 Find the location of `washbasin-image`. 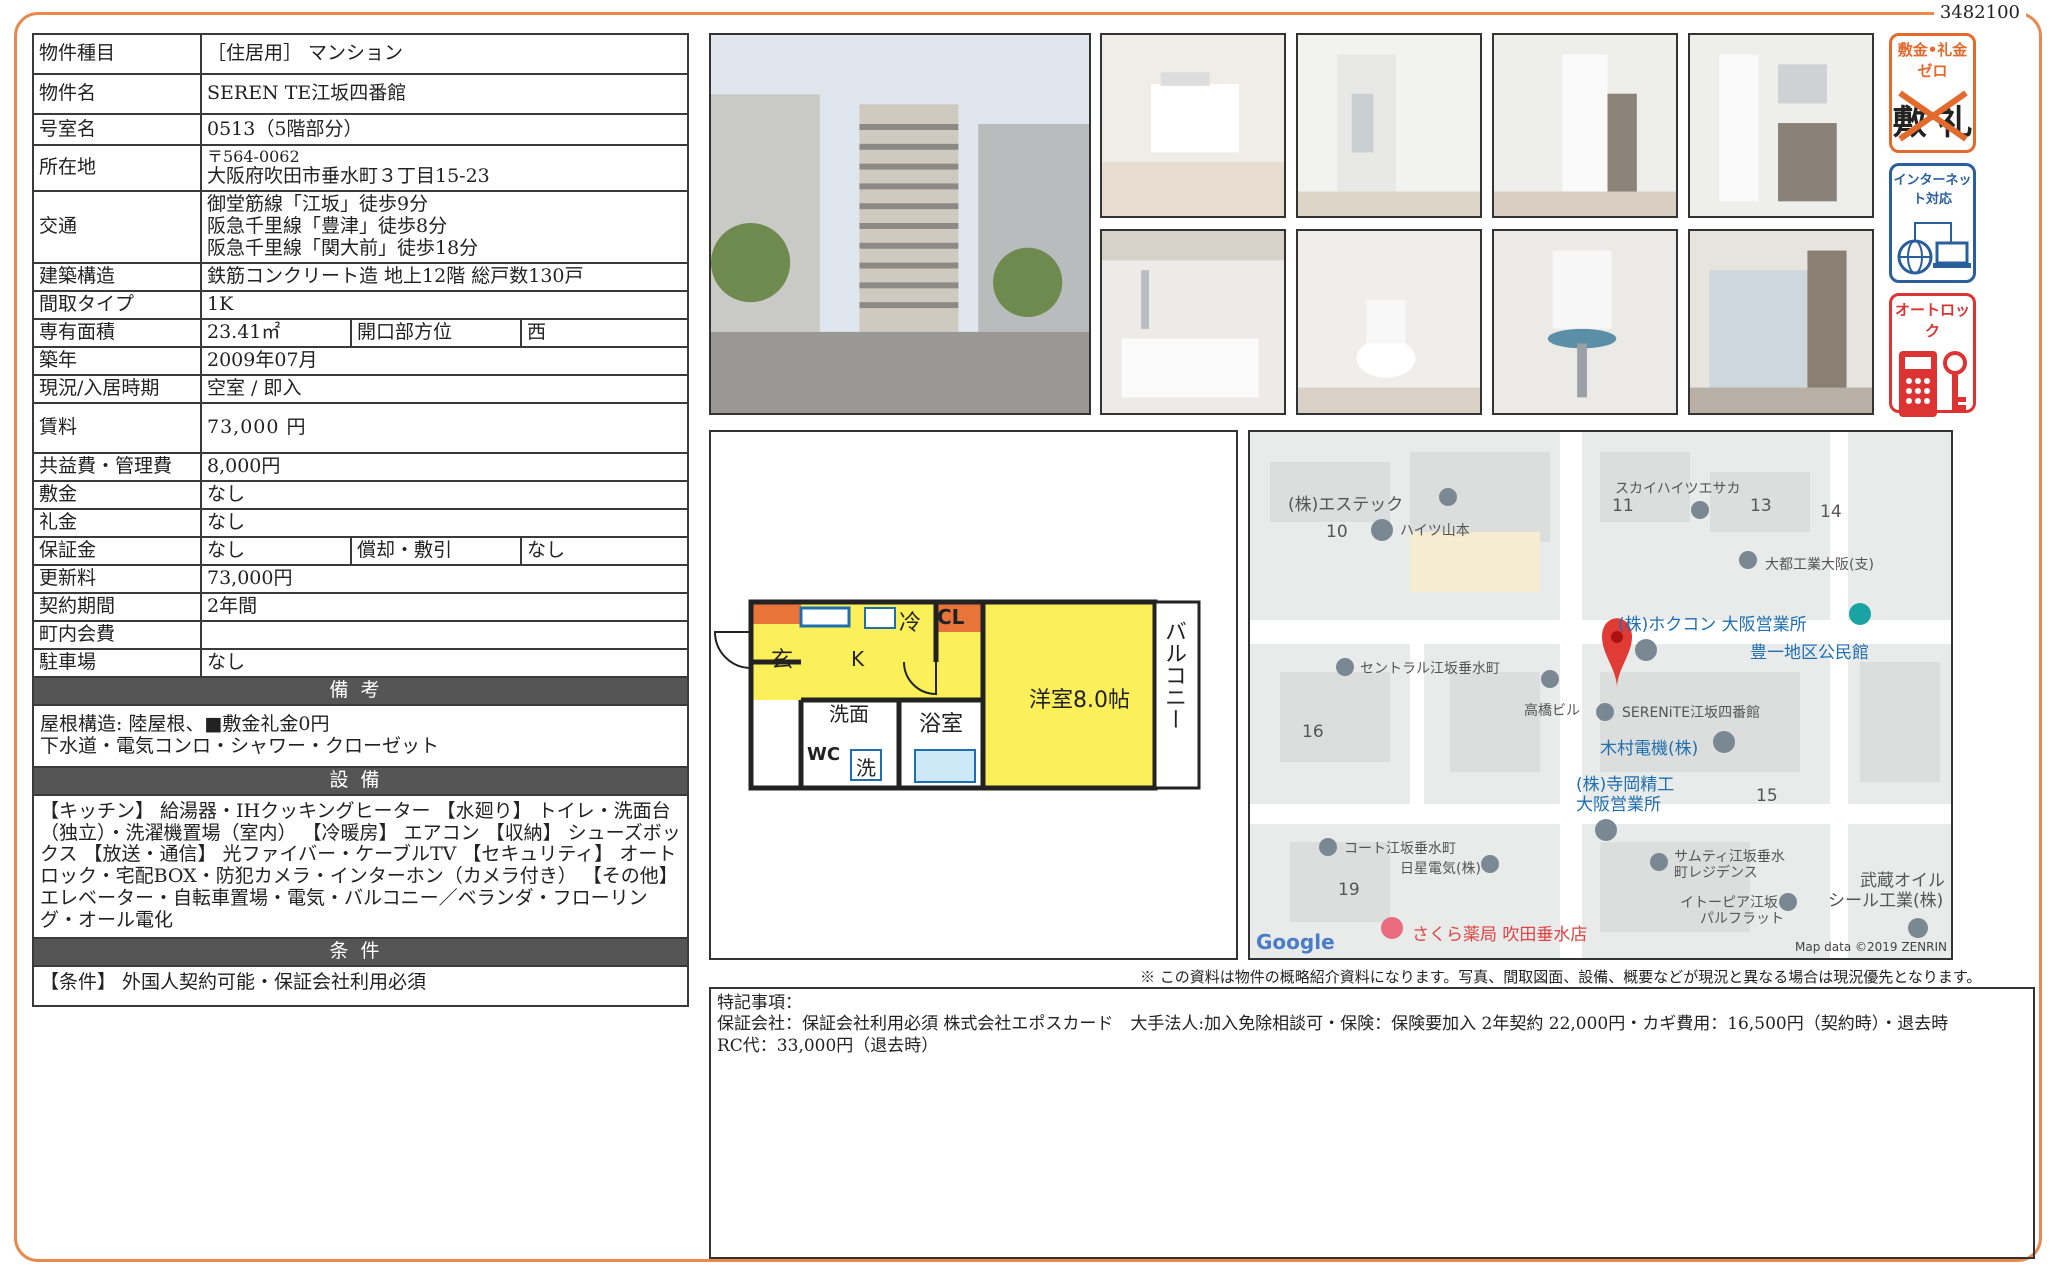

washbasin-image is located at coordinates (1585, 322).